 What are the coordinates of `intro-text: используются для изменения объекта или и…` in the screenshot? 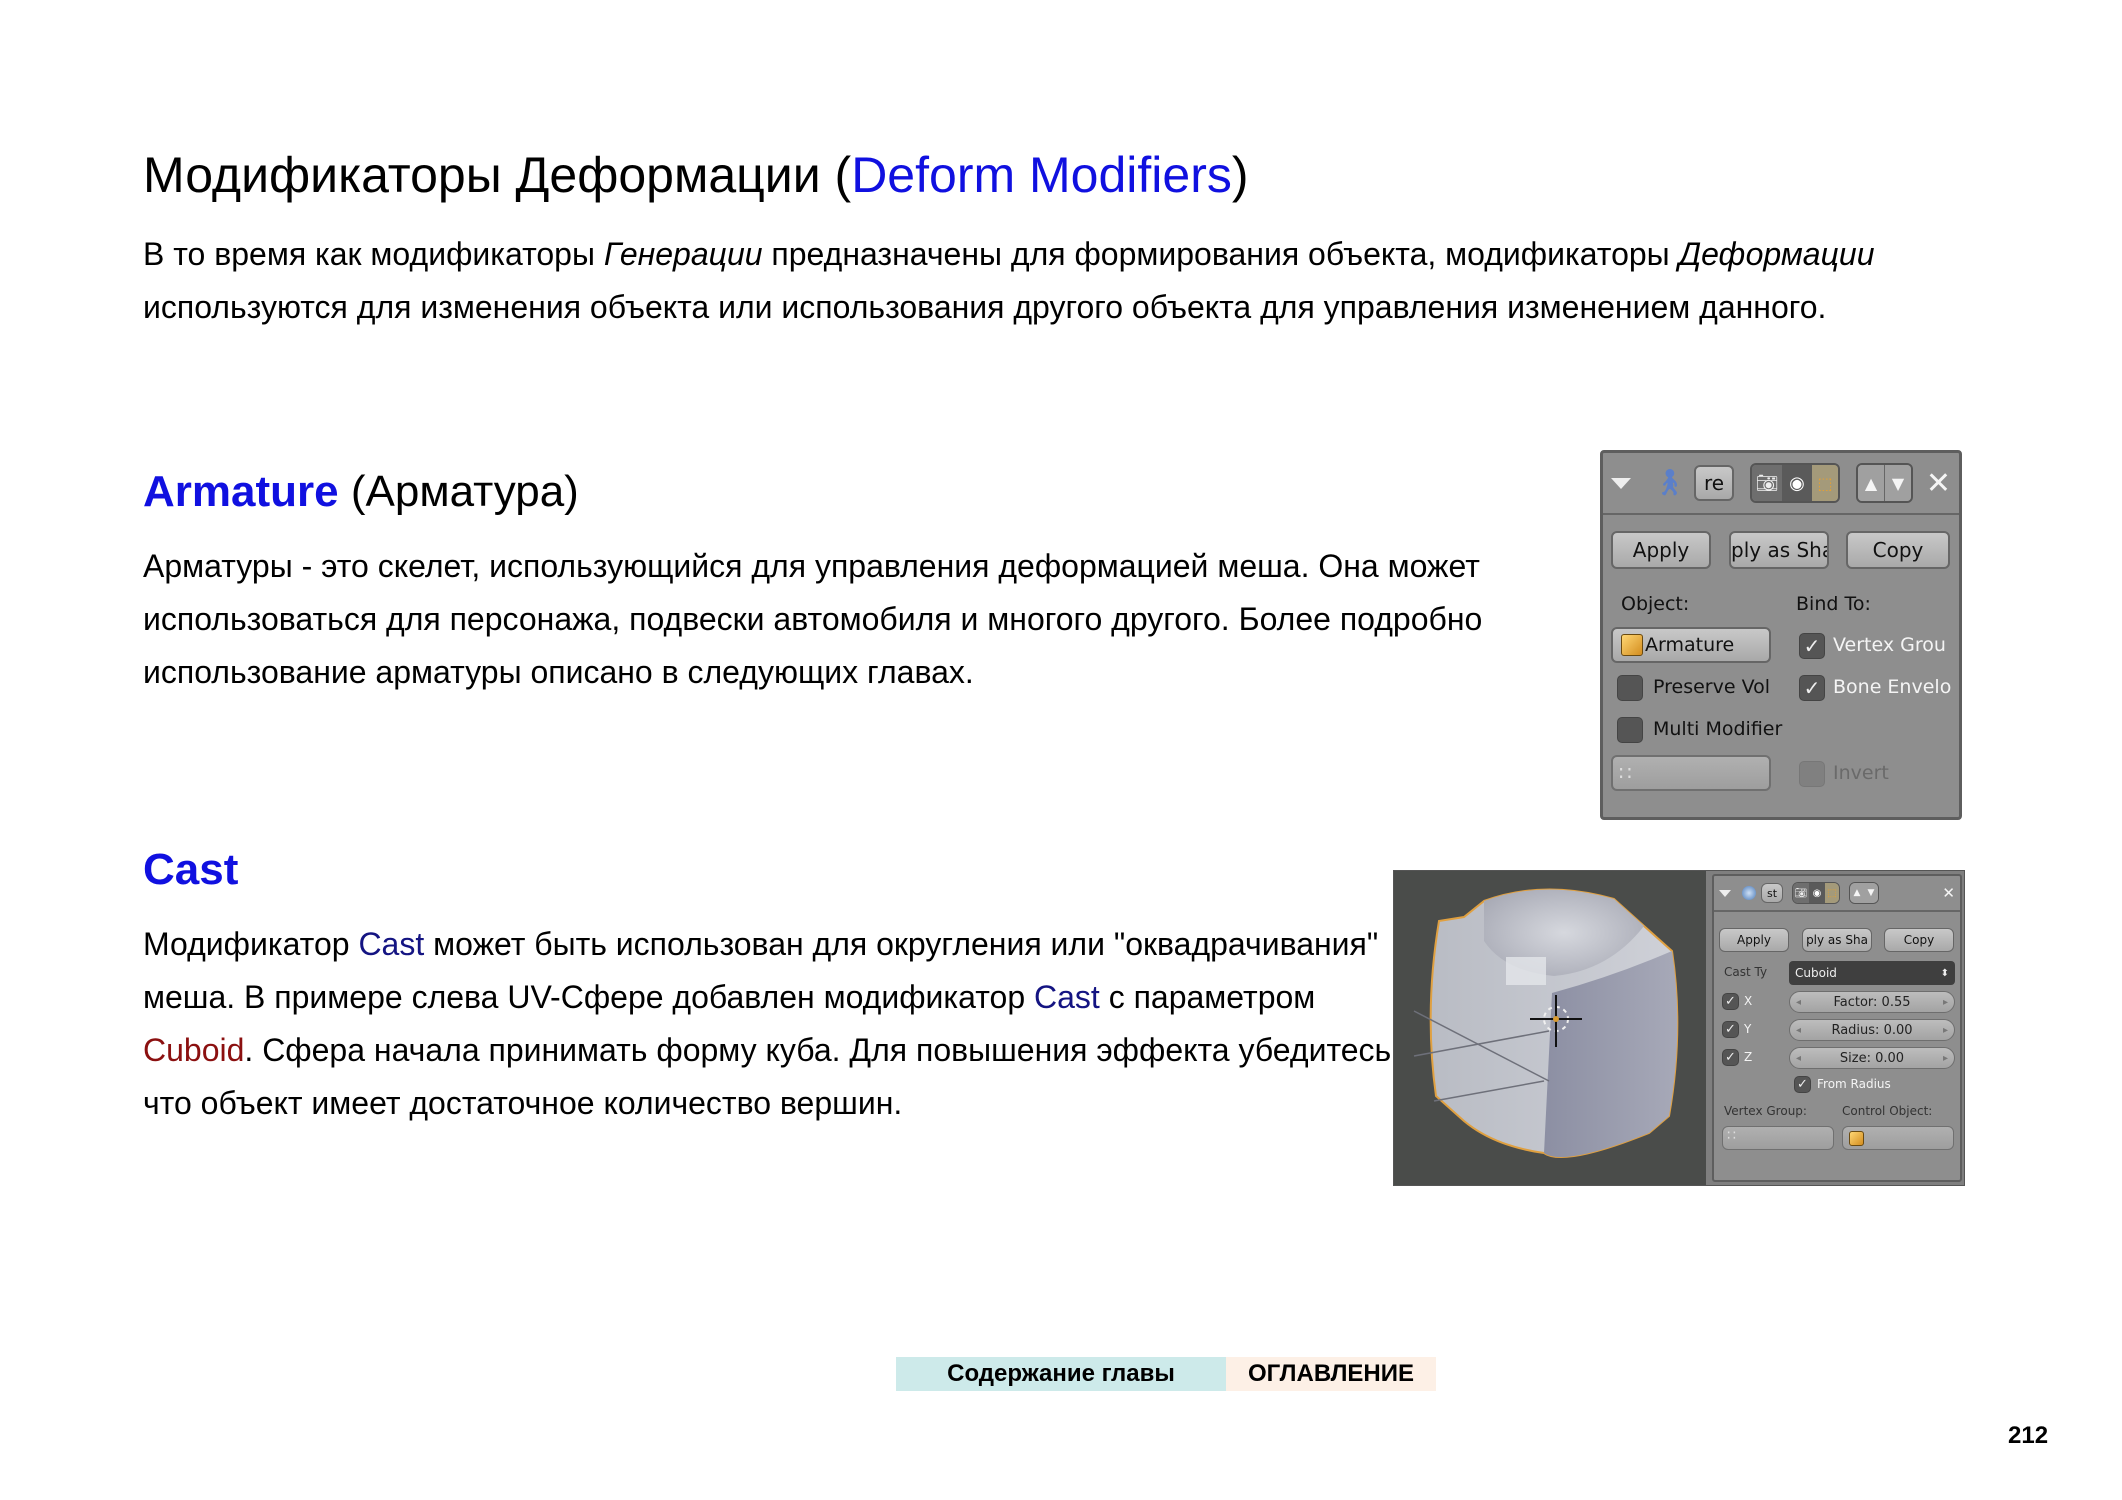 It's located at (985, 307).